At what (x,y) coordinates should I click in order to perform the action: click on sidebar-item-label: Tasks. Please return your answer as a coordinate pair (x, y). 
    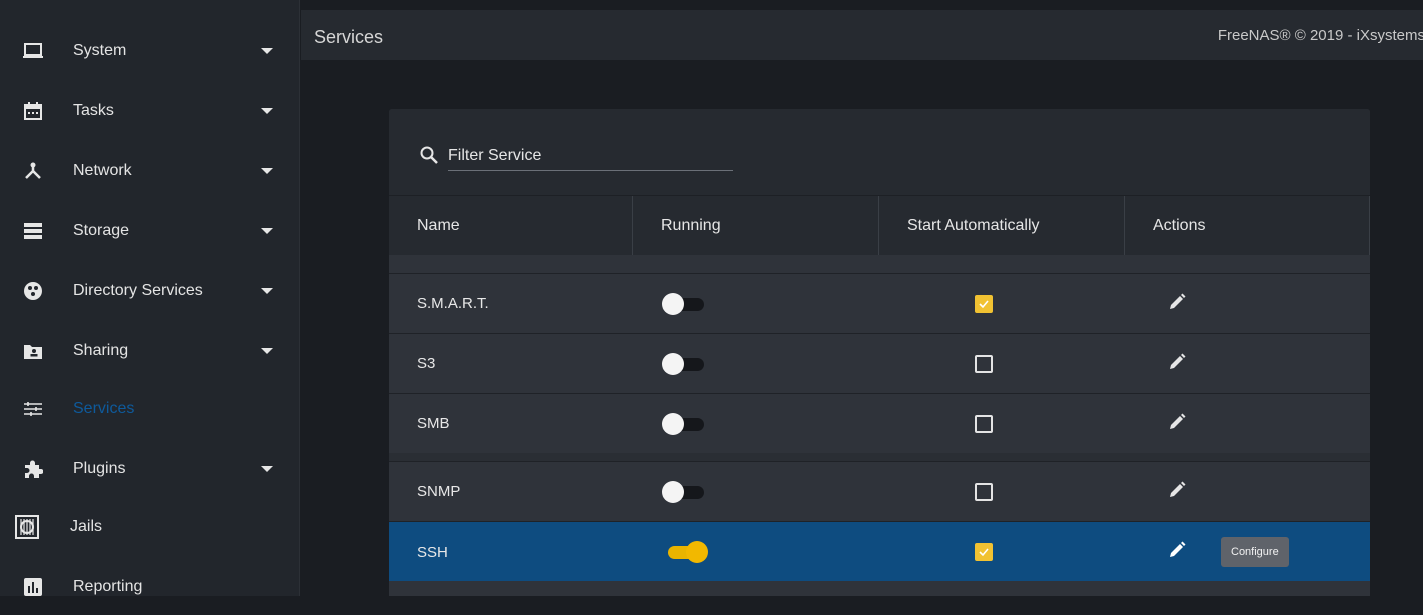
    Looking at the image, I should click on (93, 110).